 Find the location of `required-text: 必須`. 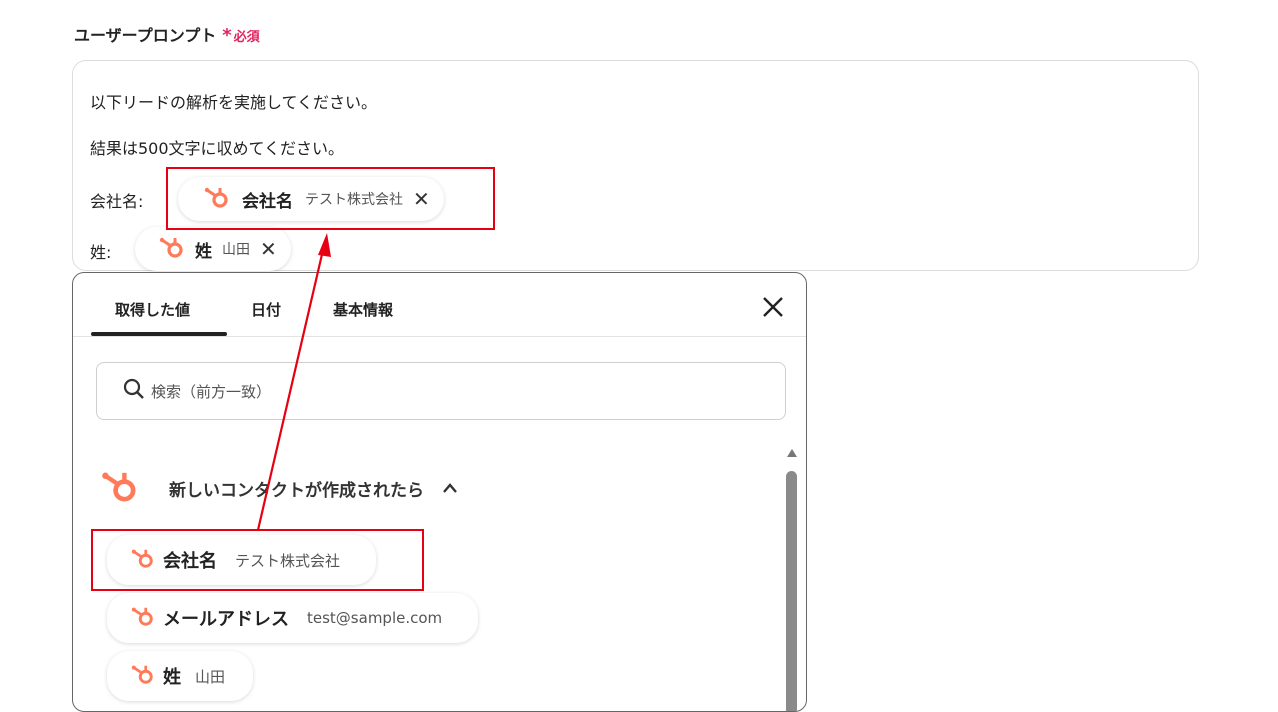

required-text: 必須 is located at coordinates (246, 37).